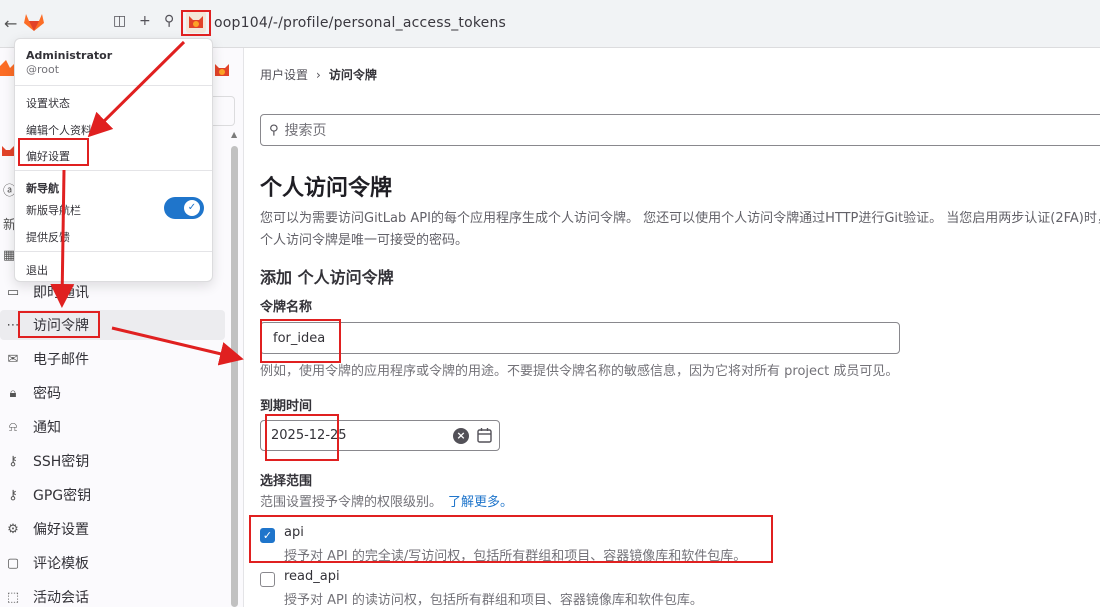 This screenshot has width=1100, height=612. What do you see at coordinates (61, 462) in the screenshot?
I see `sidebar-item-label: SSH密钥` at bounding box center [61, 462].